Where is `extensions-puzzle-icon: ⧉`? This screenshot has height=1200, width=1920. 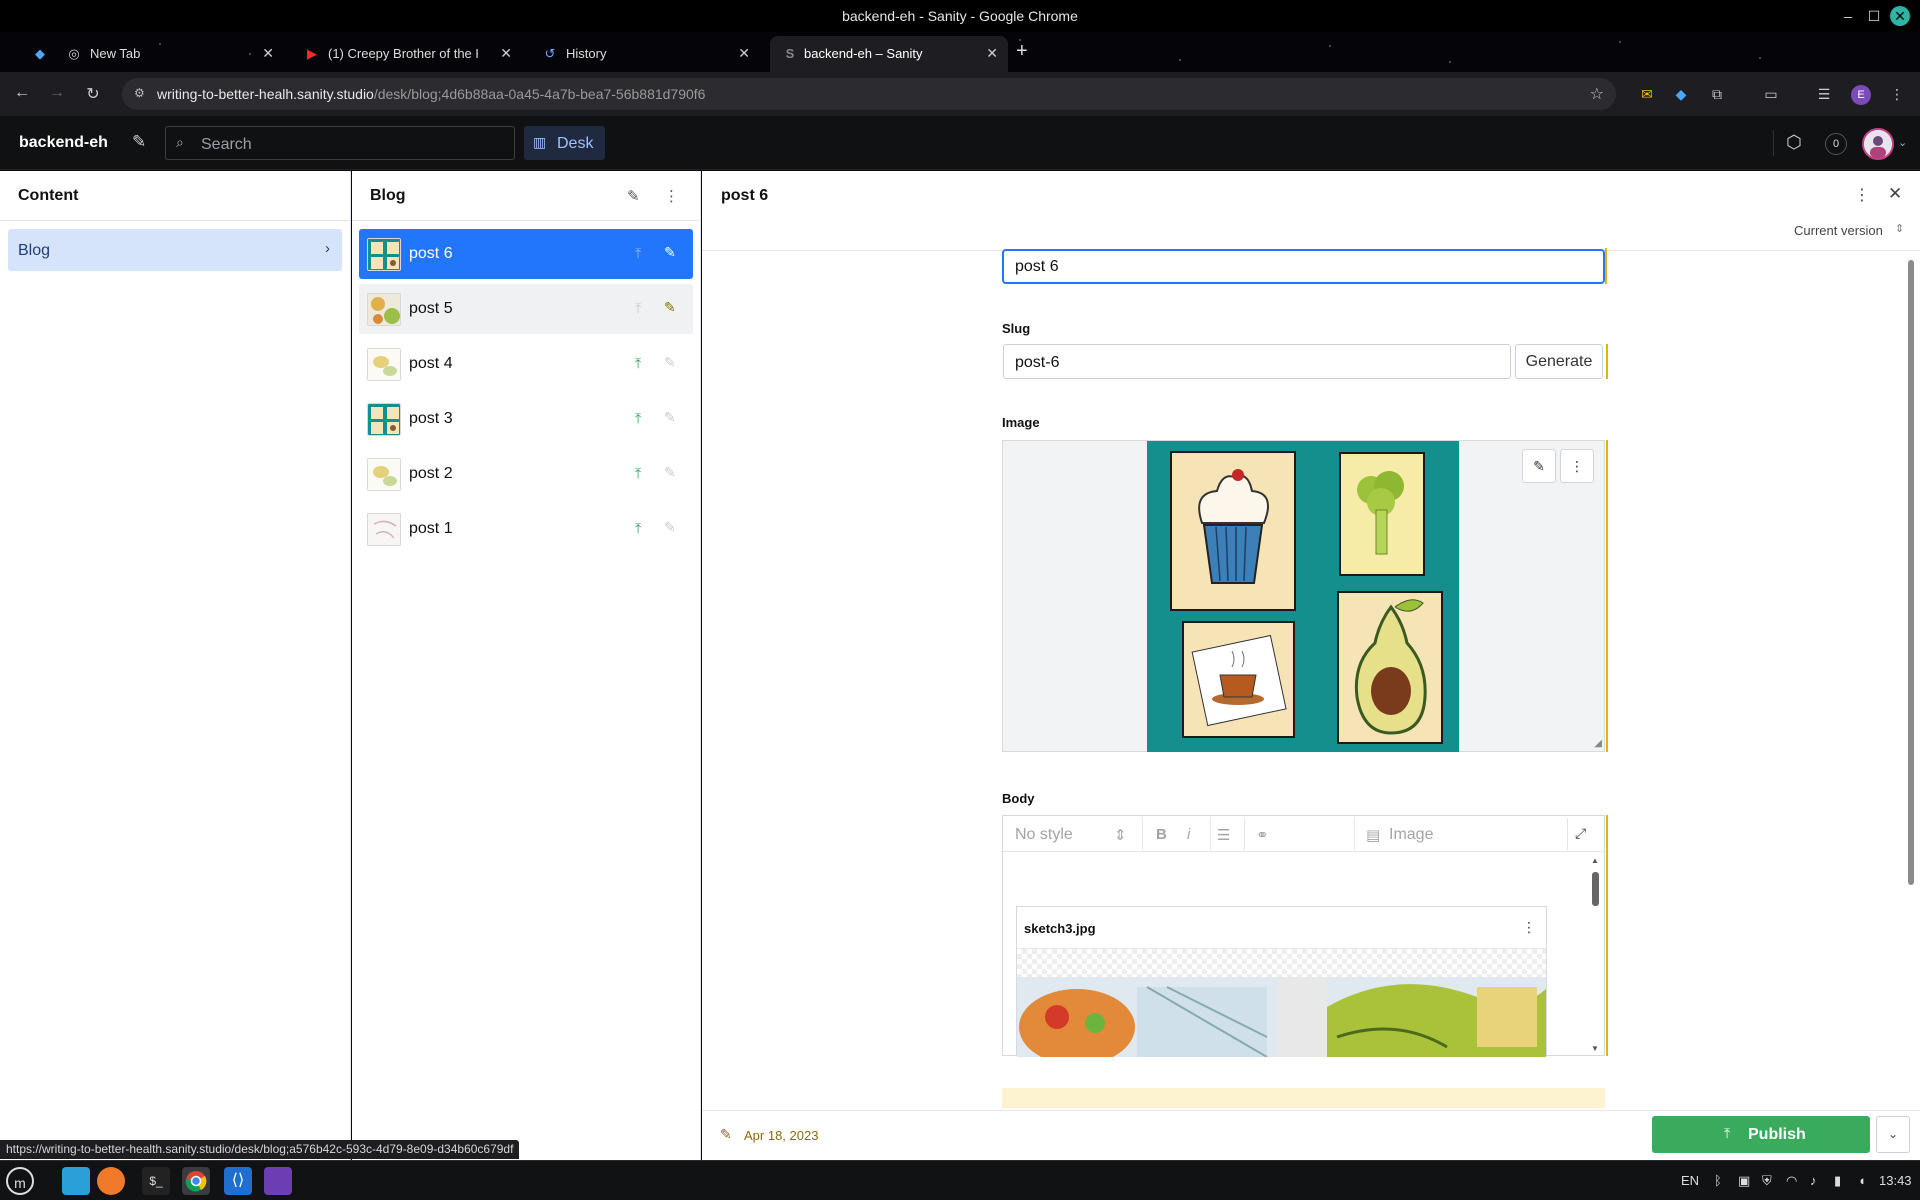 extensions-puzzle-icon: ⧉ is located at coordinates (1717, 94).